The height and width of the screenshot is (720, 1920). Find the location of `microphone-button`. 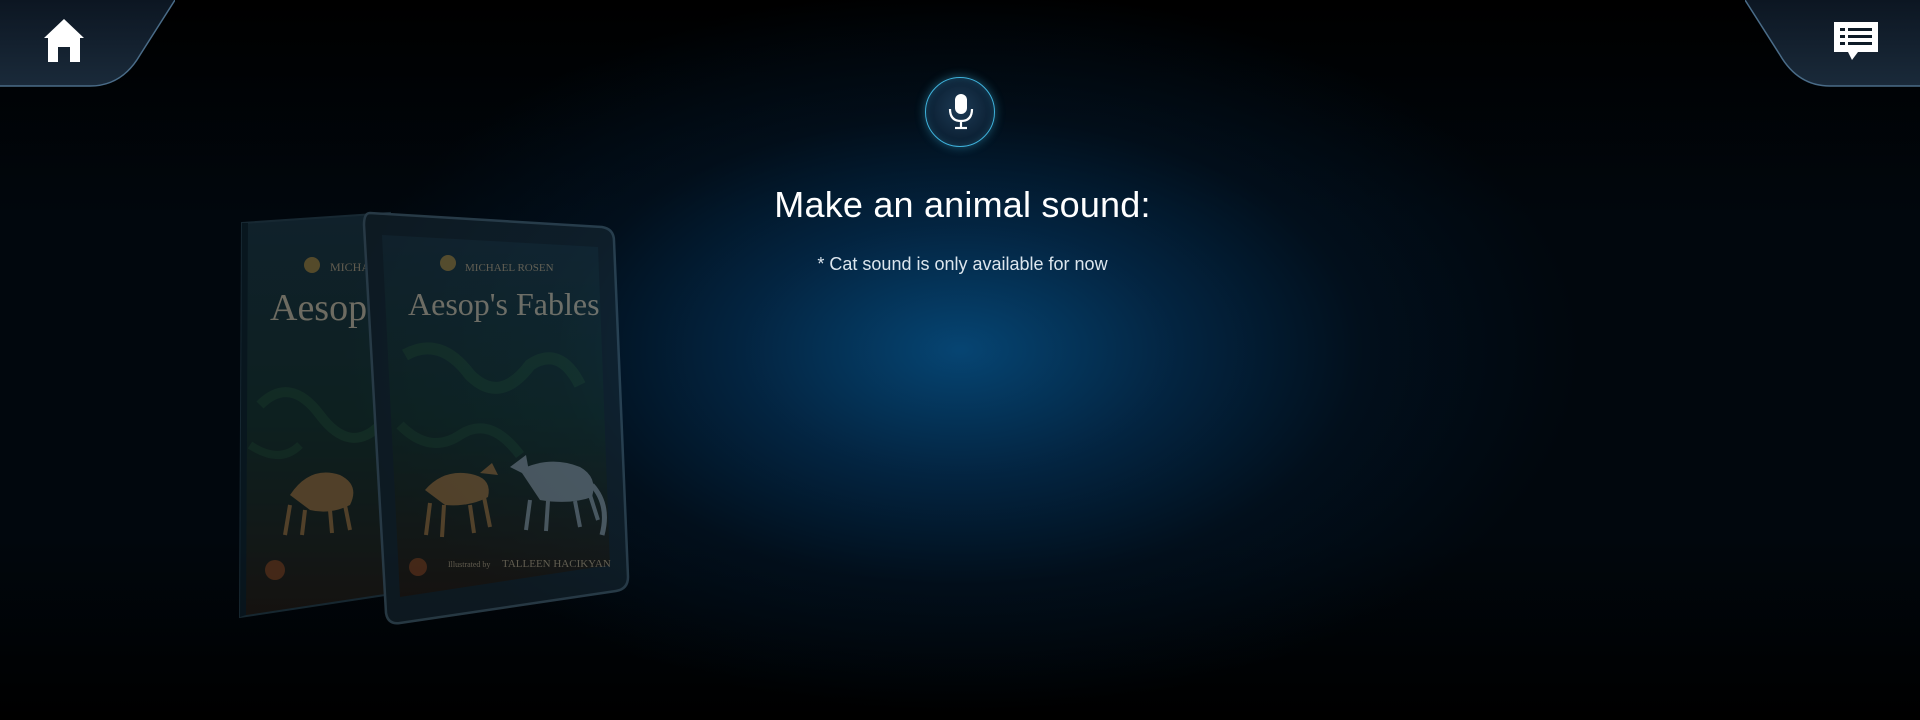

microphone-button is located at coordinates (960, 112).